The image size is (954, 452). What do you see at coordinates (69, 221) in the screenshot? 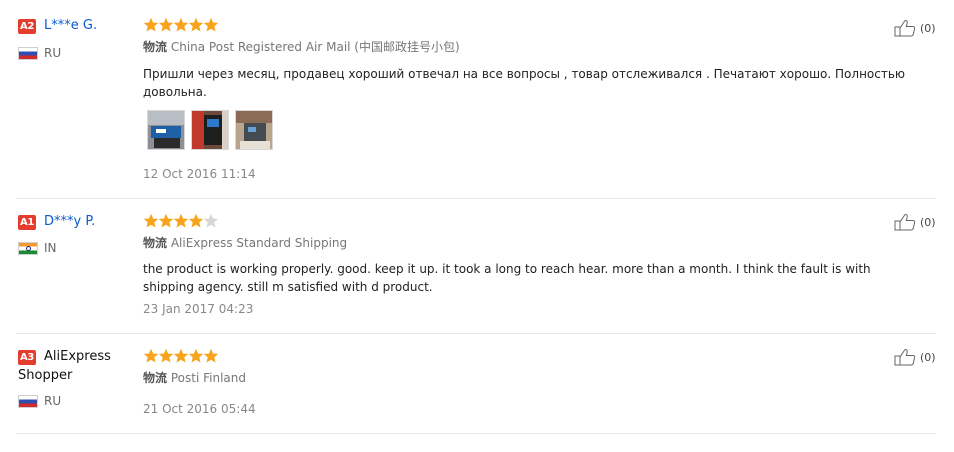
I see `buyer-name-link: D***y P.` at bounding box center [69, 221].